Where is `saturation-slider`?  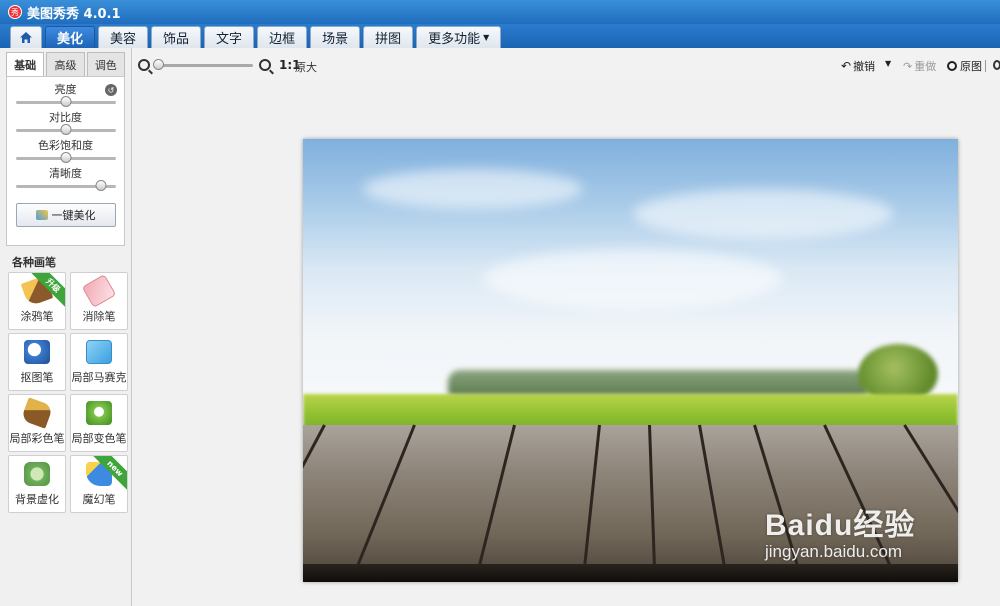 saturation-slider is located at coordinates (65, 157).